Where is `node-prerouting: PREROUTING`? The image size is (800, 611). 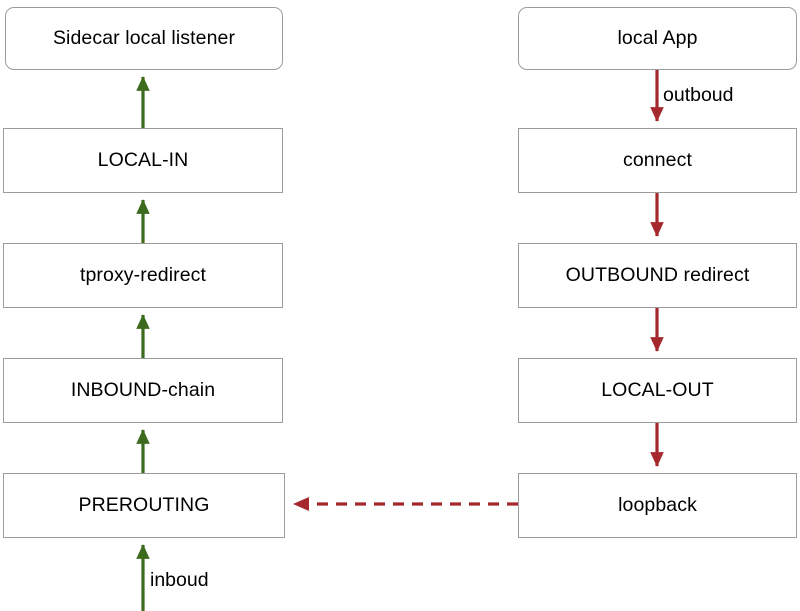
node-prerouting: PREROUTING is located at coordinates (144, 505).